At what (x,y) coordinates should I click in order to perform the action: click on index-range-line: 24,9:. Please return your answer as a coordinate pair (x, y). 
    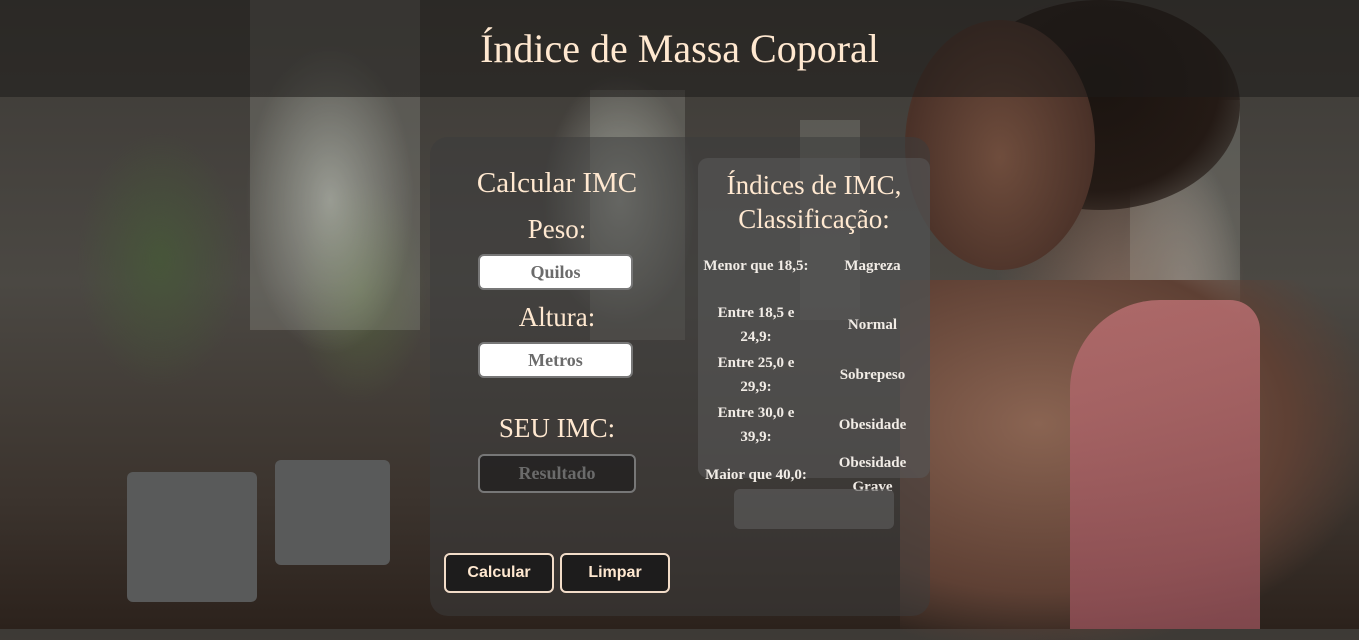
    Looking at the image, I should click on (756, 337).